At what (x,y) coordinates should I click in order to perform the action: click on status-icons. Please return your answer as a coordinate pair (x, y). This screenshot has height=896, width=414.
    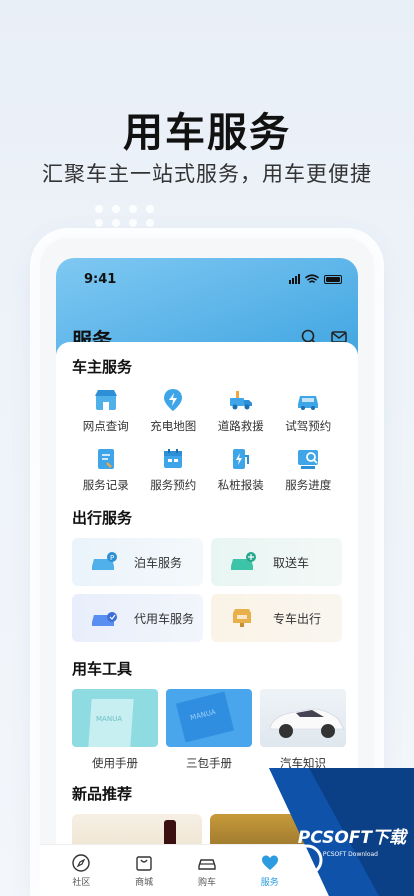
    Looking at the image, I should click on (315, 279).